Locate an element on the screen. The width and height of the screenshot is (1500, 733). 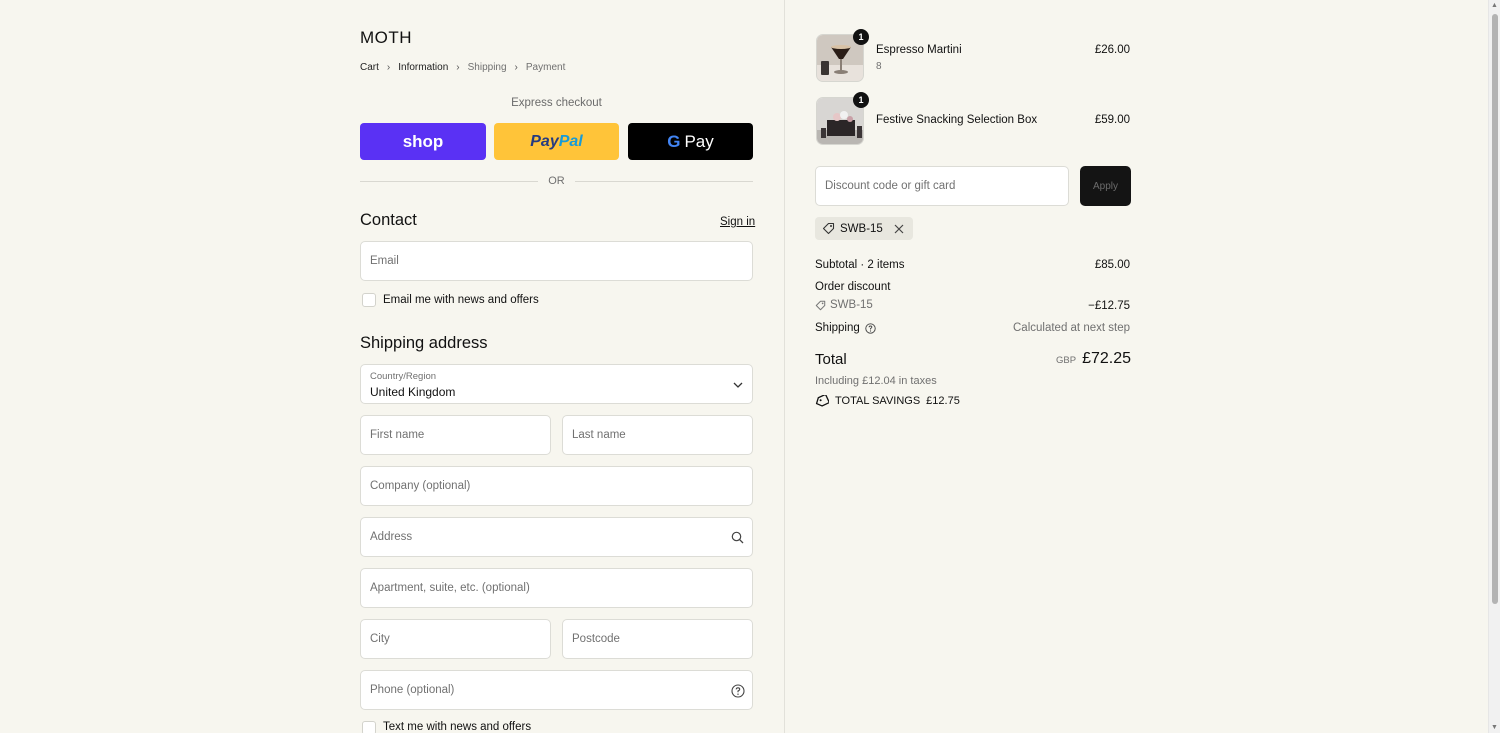
apply-discount-button: Apply is located at coordinates (1105, 186).